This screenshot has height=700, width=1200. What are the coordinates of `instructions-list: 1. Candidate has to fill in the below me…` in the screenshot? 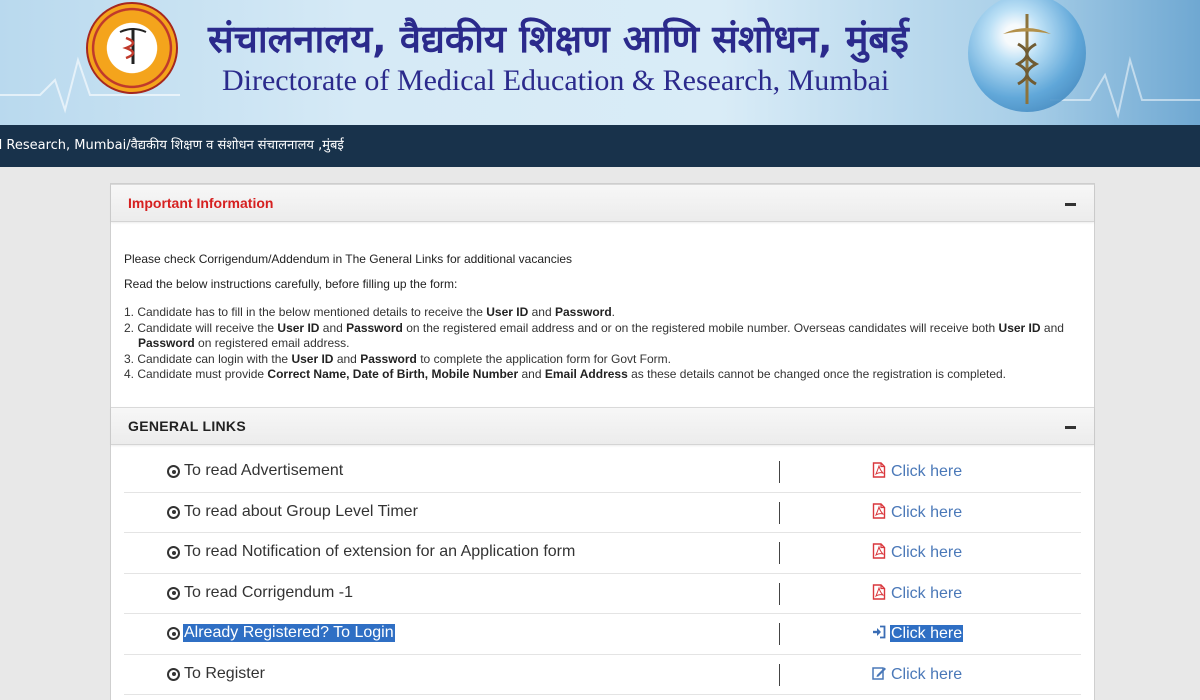 It's located at (604, 344).